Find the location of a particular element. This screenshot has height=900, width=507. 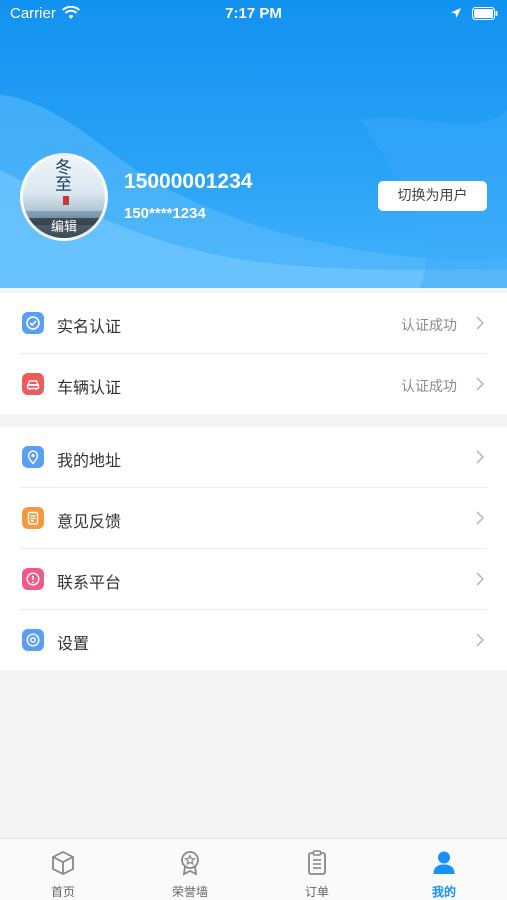

honor-icon is located at coordinates (190, 863).